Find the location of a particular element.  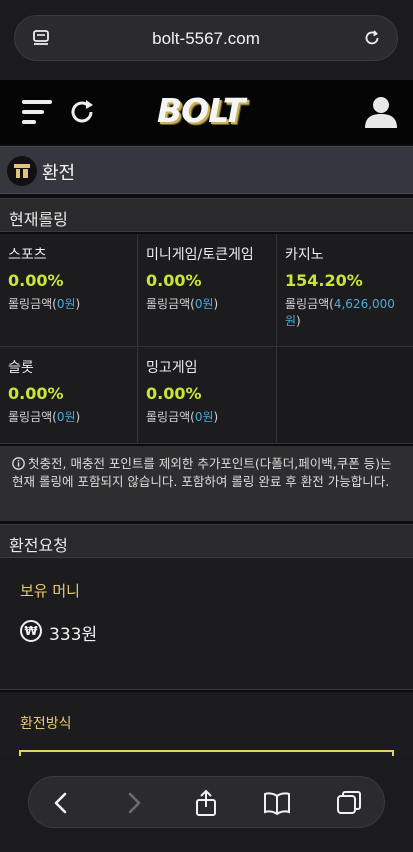

bookmarks-icon is located at coordinates (277, 803).